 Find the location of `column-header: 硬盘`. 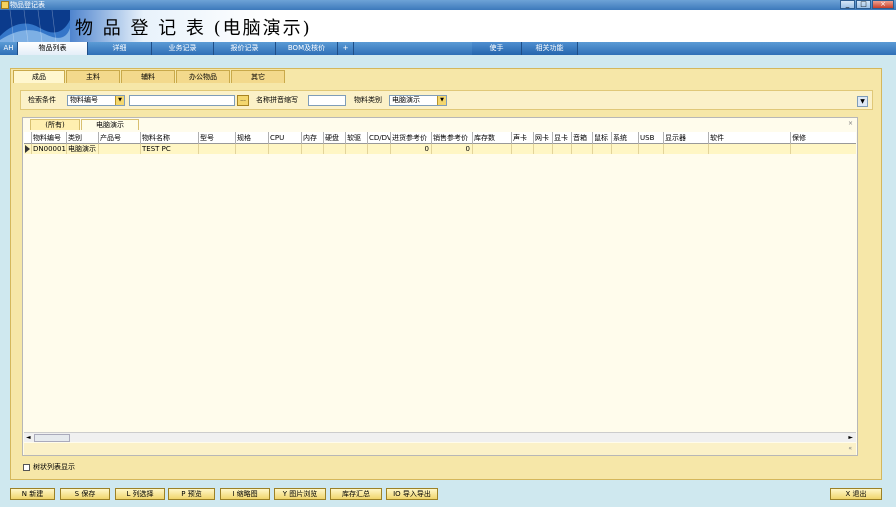

column-header: 硬盘 is located at coordinates (335, 138).